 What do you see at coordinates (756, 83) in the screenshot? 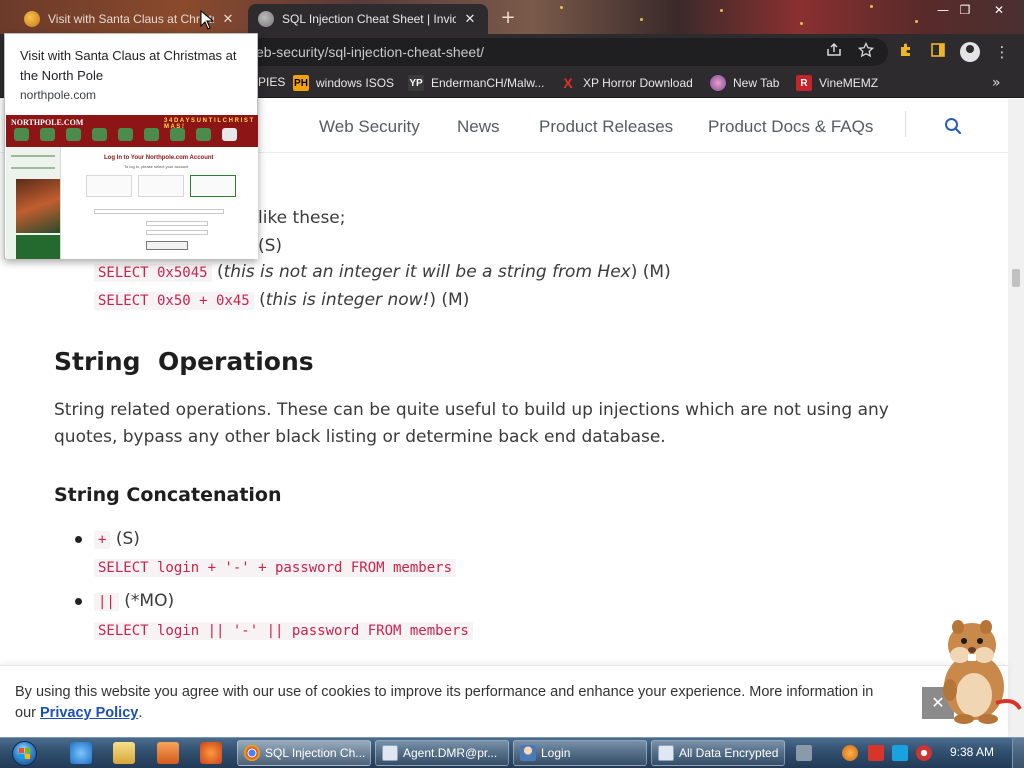
I see `bookmark-label: New Tab` at bounding box center [756, 83].